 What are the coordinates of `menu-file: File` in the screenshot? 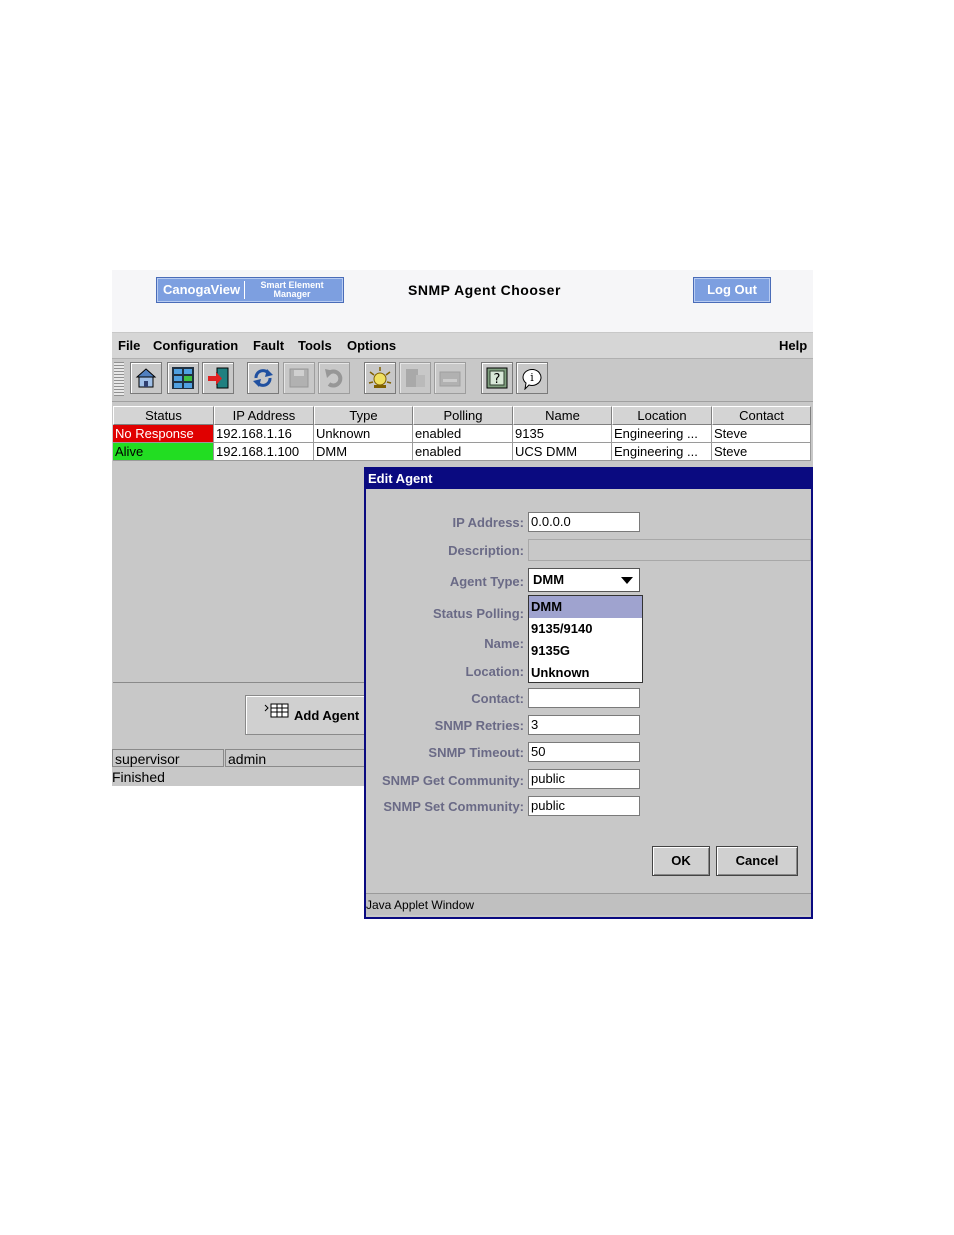 It's located at (129, 345).